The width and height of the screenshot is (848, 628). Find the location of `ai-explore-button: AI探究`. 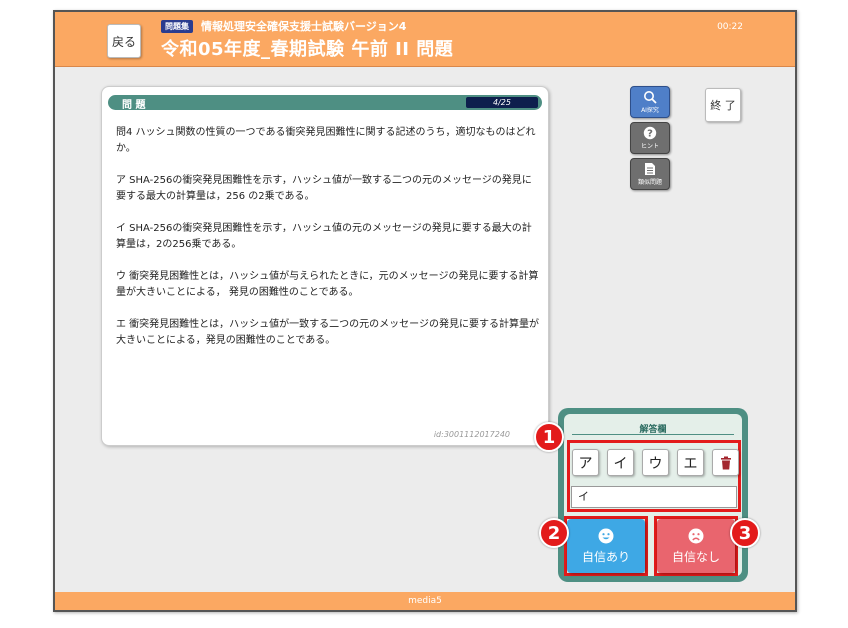

ai-explore-button: AI探究 is located at coordinates (650, 102).